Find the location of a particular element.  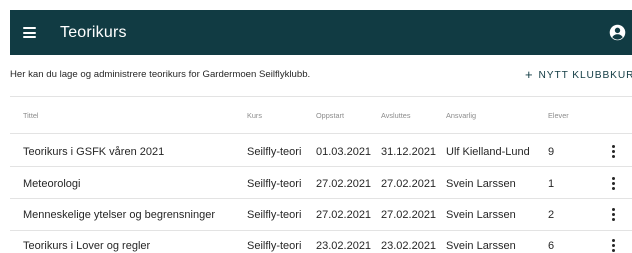

page-title: Teorikurs is located at coordinates (93, 32).